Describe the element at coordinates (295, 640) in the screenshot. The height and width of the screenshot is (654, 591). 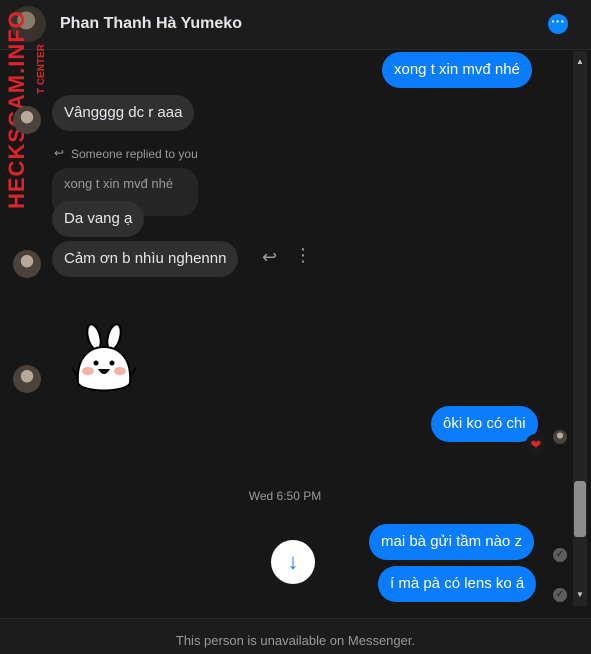
I see `unavailable-notice: This person is unavailable on Messenger.` at that location.